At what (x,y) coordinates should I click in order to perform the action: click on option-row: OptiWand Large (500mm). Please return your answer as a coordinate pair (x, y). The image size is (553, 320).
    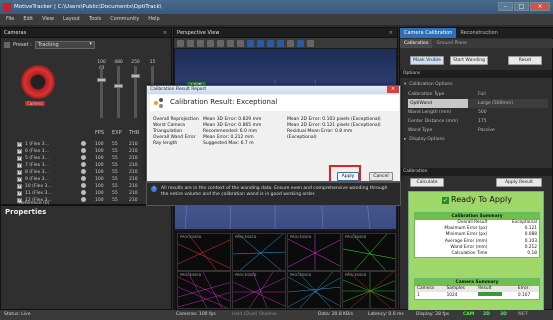
    Looking at the image, I should click on (478, 103).